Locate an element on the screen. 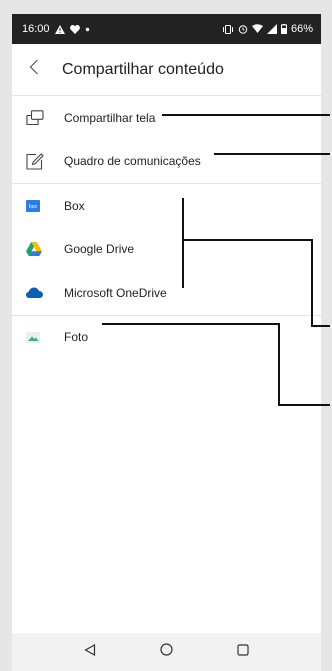 The height and width of the screenshot is (671, 332). photo-label: Foto is located at coordinates (76, 337).